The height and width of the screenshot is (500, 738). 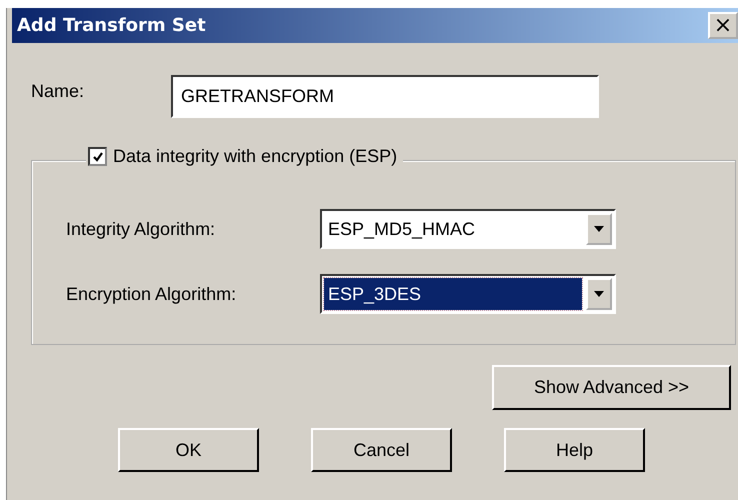 I want to click on checkmark-icon, so click(x=98, y=156).